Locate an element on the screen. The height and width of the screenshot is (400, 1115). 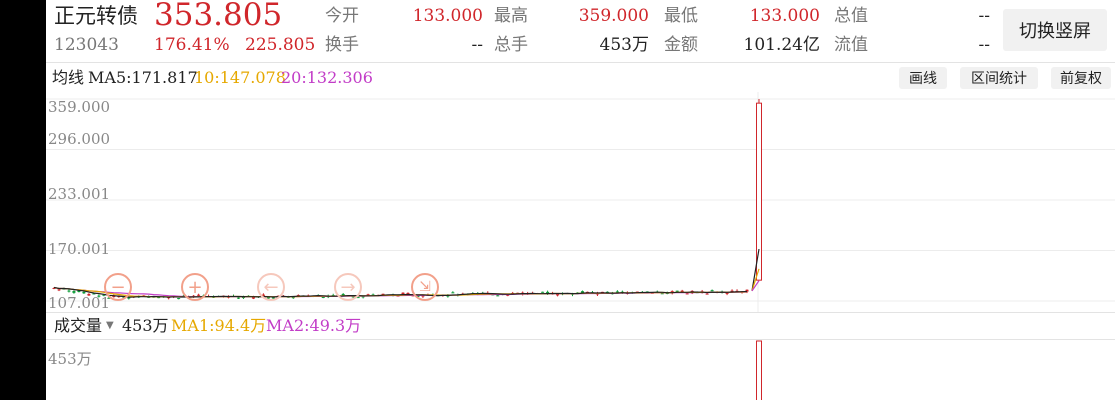
last-candle is located at coordinates (759, 191).